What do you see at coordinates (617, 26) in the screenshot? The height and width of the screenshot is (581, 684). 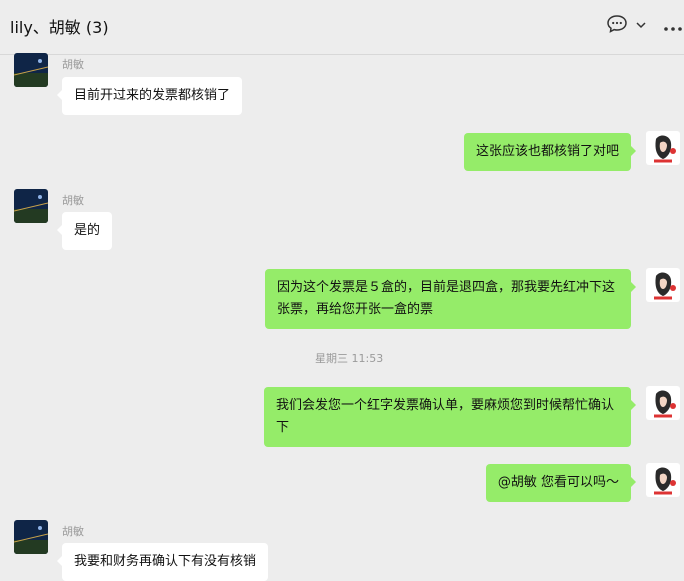 I see `chat-bubble-icon` at bounding box center [617, 26].